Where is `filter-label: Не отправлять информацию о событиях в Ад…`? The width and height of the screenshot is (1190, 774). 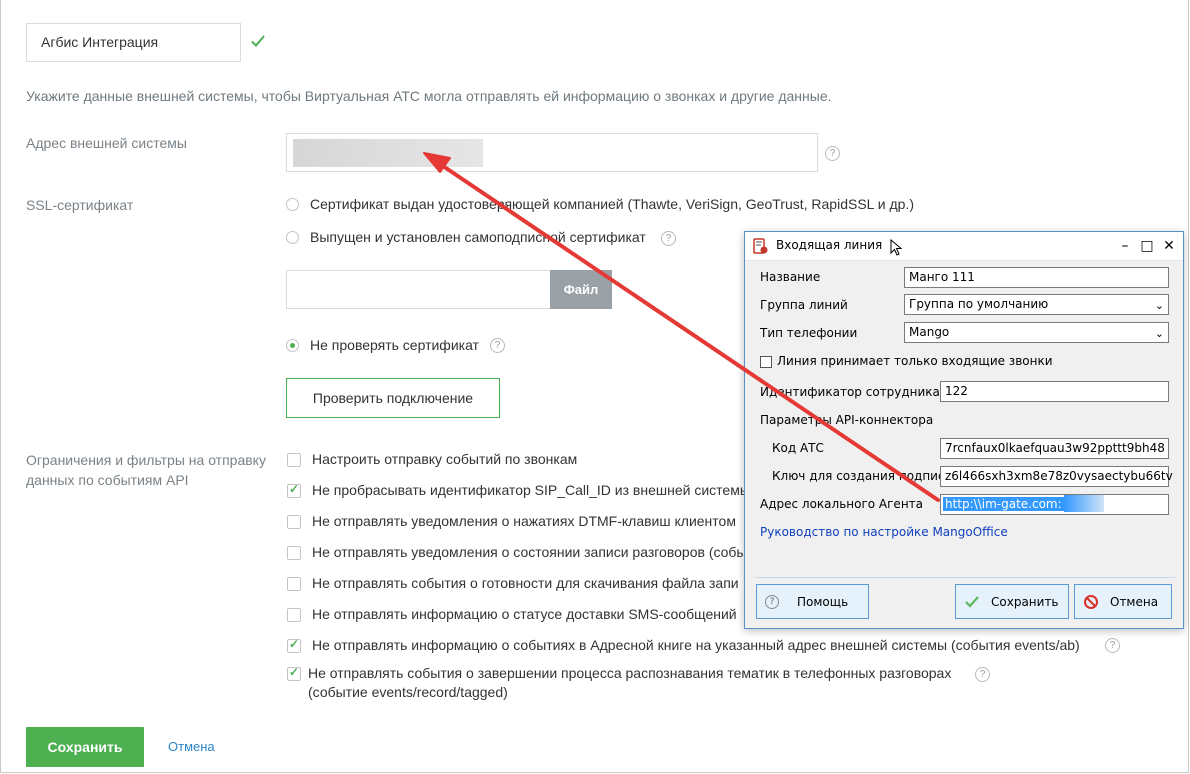 filter-label: Не отправлять информацию о событиях в Ад… is located at coordinates (696, 645).